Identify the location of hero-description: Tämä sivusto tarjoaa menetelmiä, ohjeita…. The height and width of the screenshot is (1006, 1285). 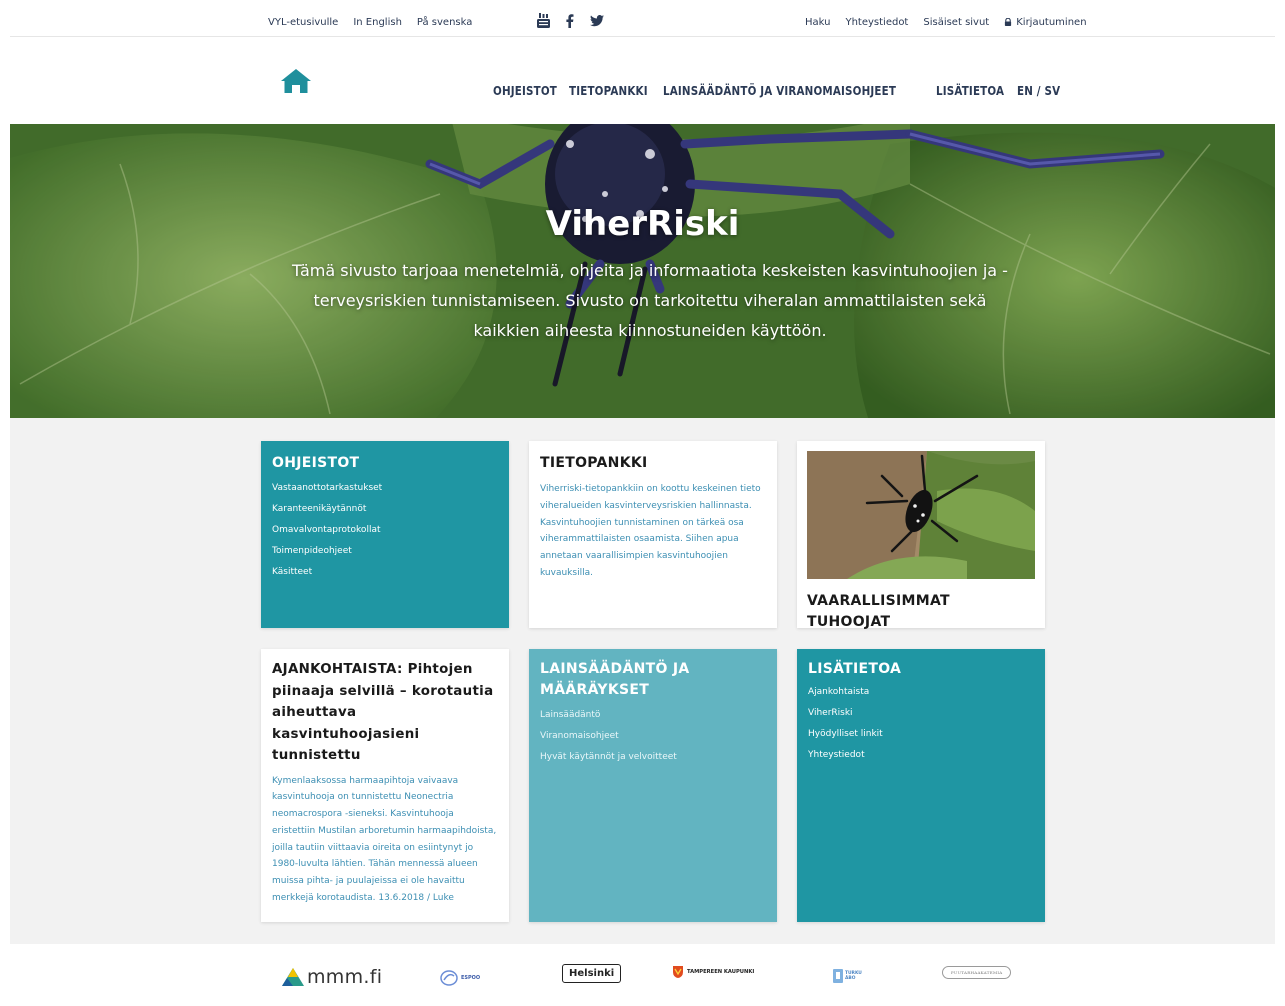
(650, 300).